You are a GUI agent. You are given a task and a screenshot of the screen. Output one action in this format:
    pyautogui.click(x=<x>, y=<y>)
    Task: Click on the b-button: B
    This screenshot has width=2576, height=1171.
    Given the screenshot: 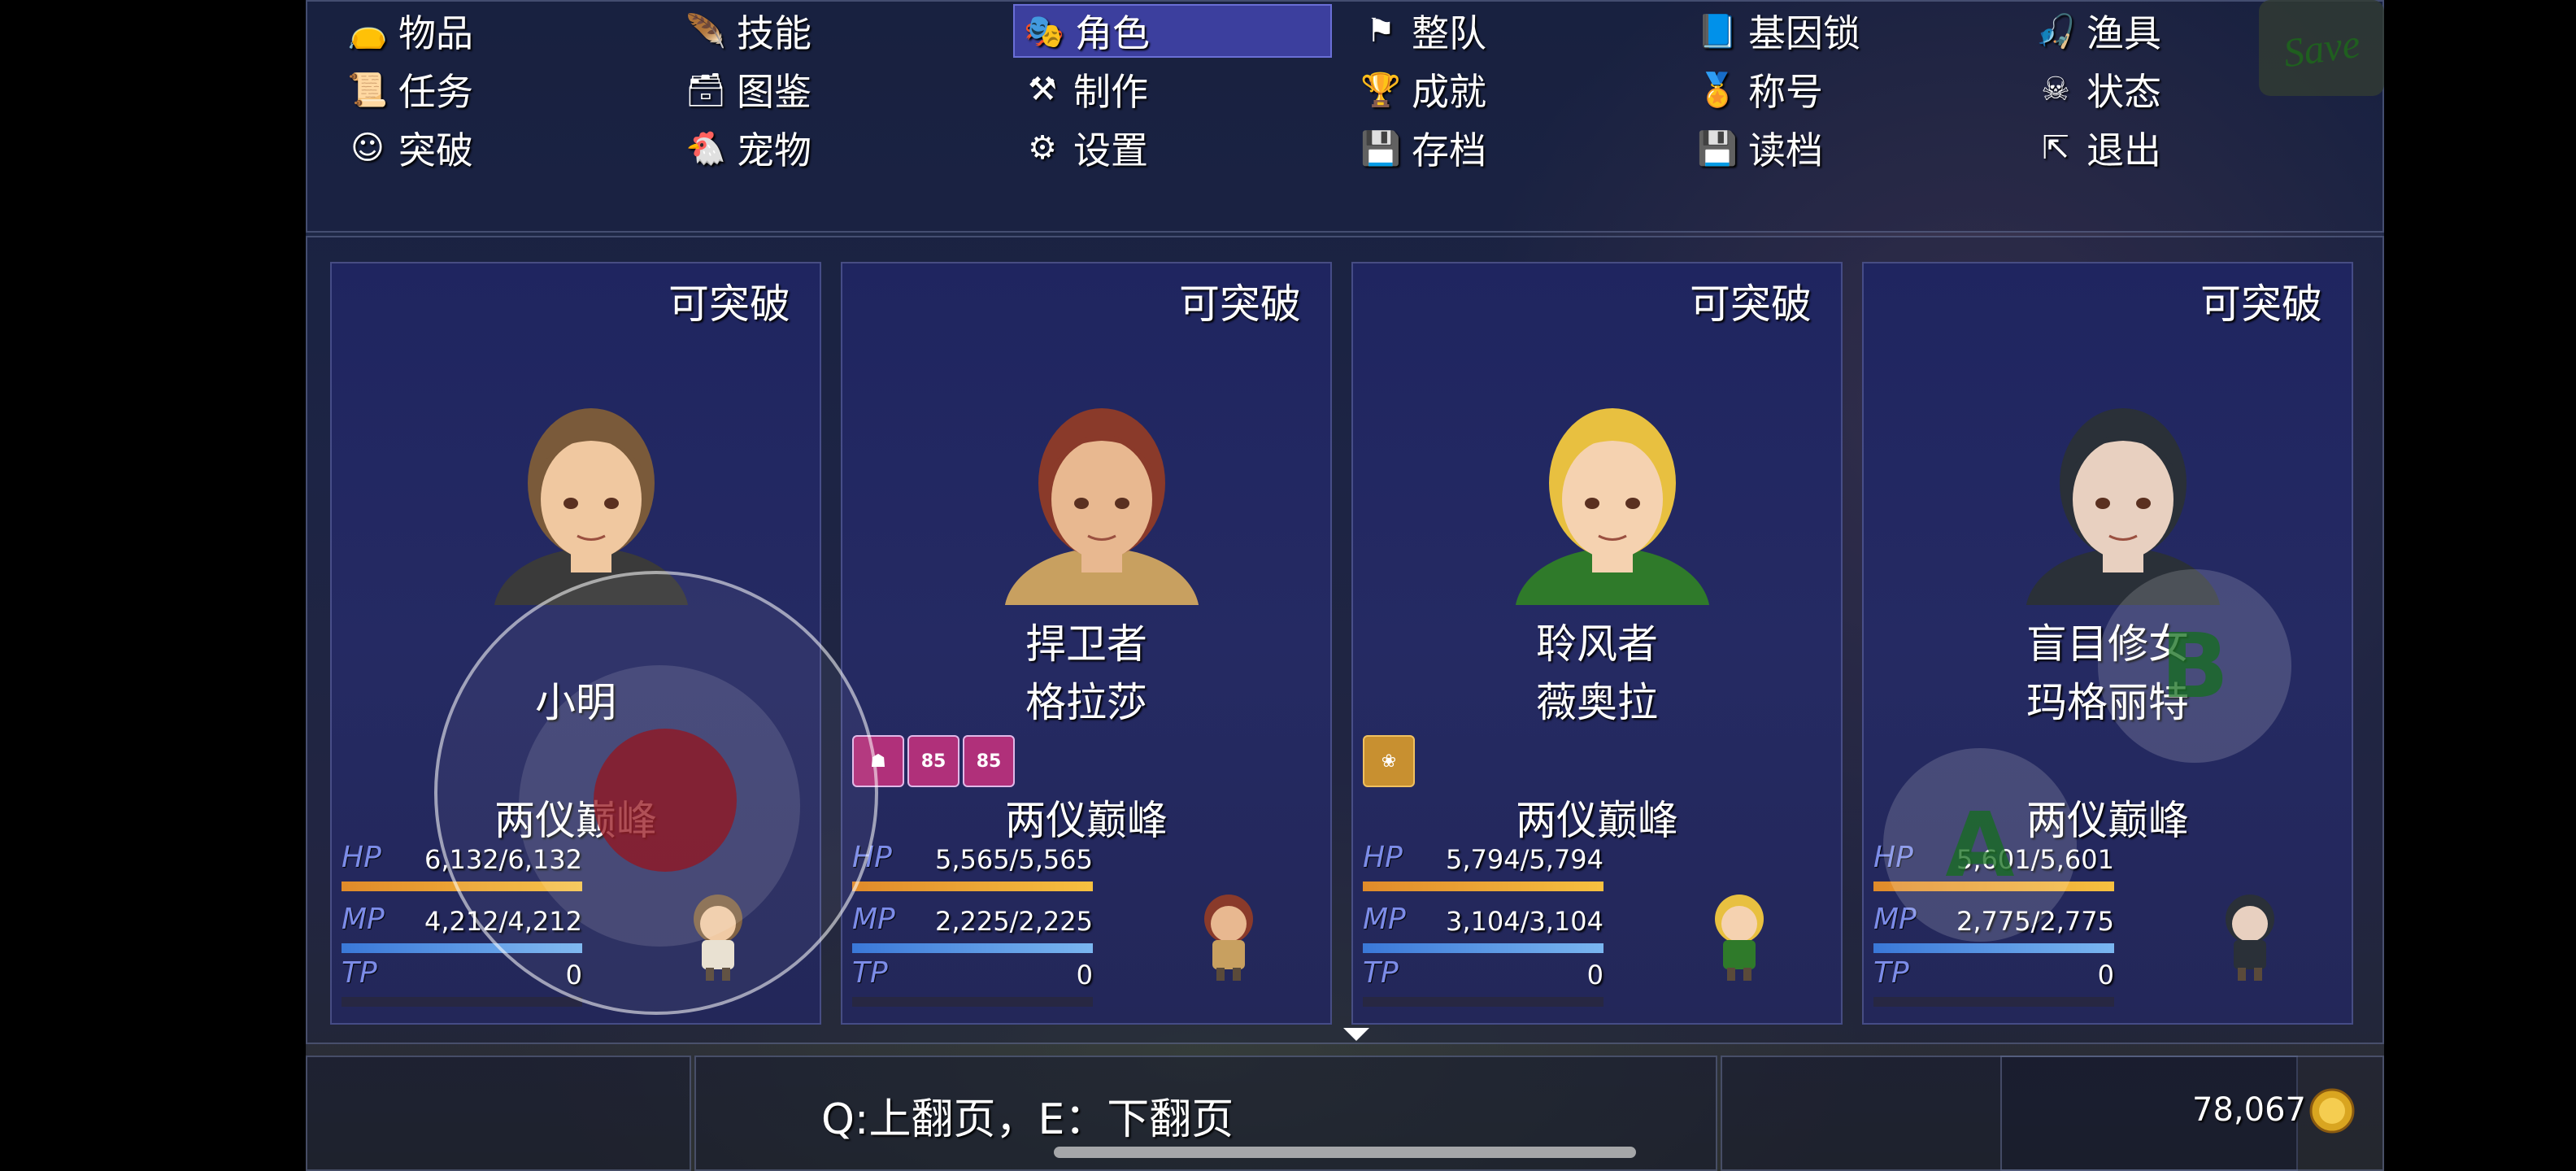 What is the action you would take?
    pyautogui.click(x=2195, y=666)
    